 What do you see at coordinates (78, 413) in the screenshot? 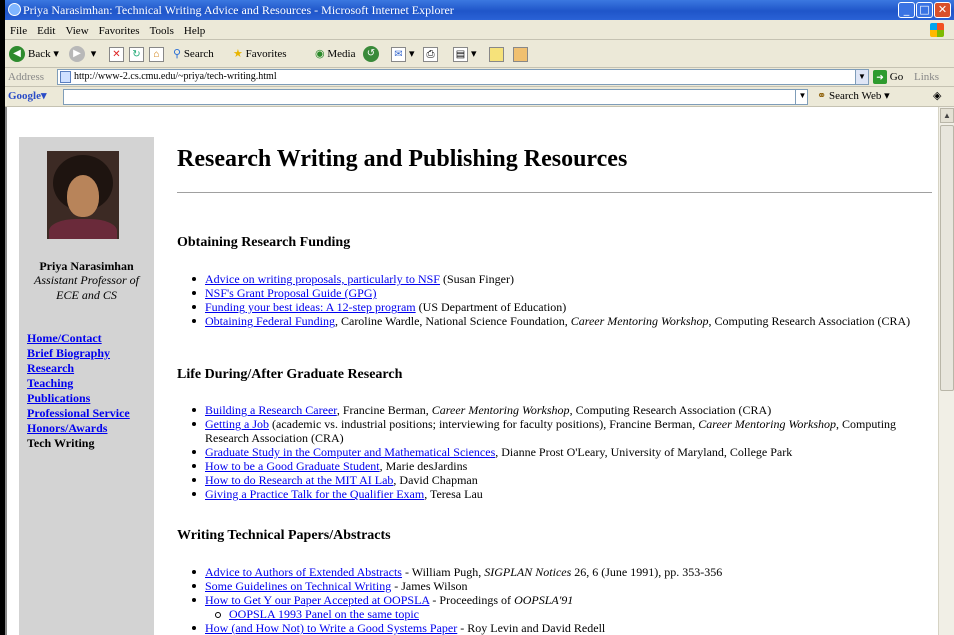
I see `nav-professional-service: Professional Service` at bounding box center [78, 413].